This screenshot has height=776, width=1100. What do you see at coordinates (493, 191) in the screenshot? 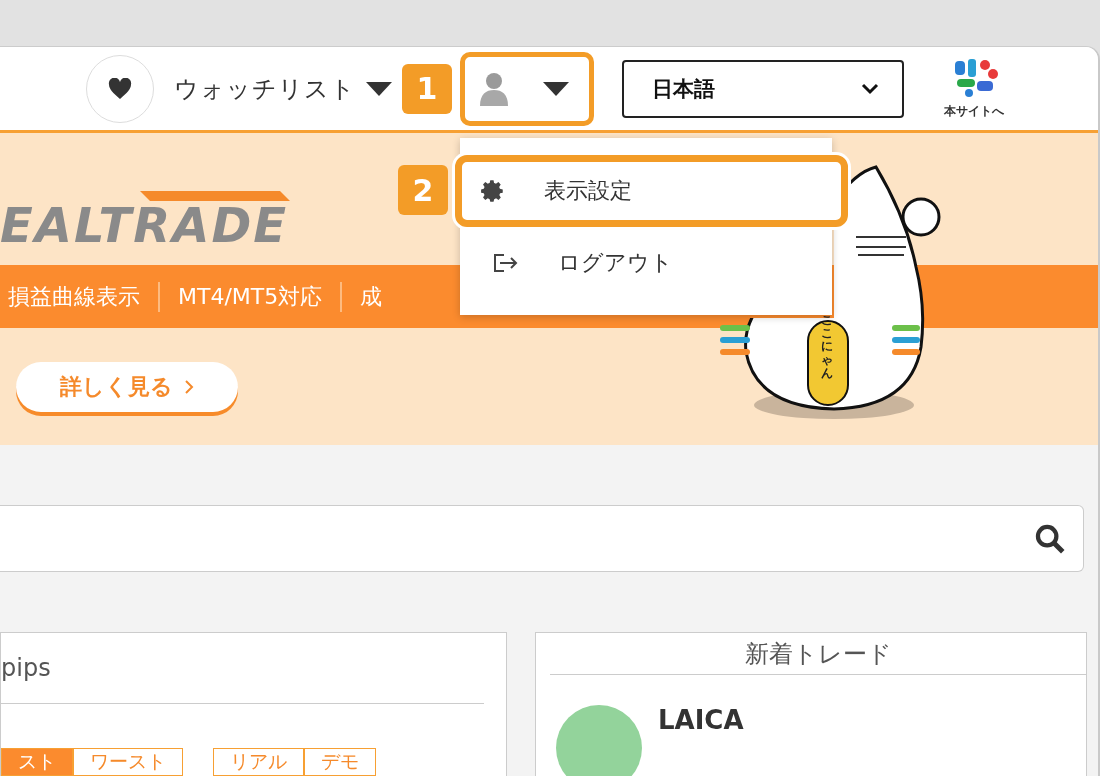
I see `settings-icon` at bounding box center [493, 191].